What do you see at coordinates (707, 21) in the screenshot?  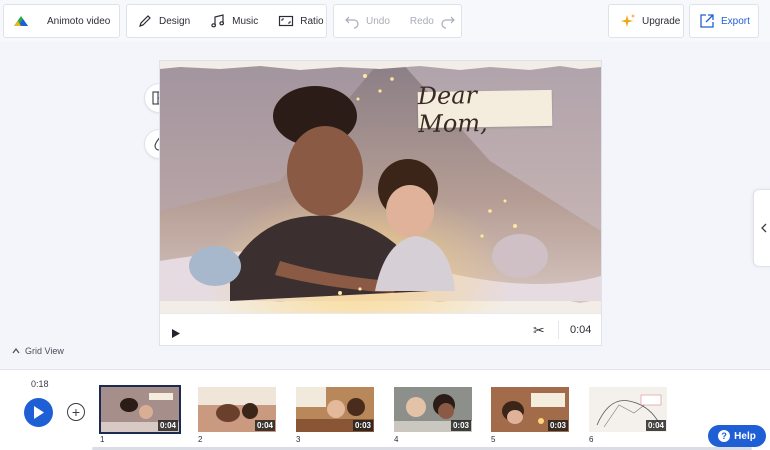 I see `export-icon` at bounding box center [707, 21].